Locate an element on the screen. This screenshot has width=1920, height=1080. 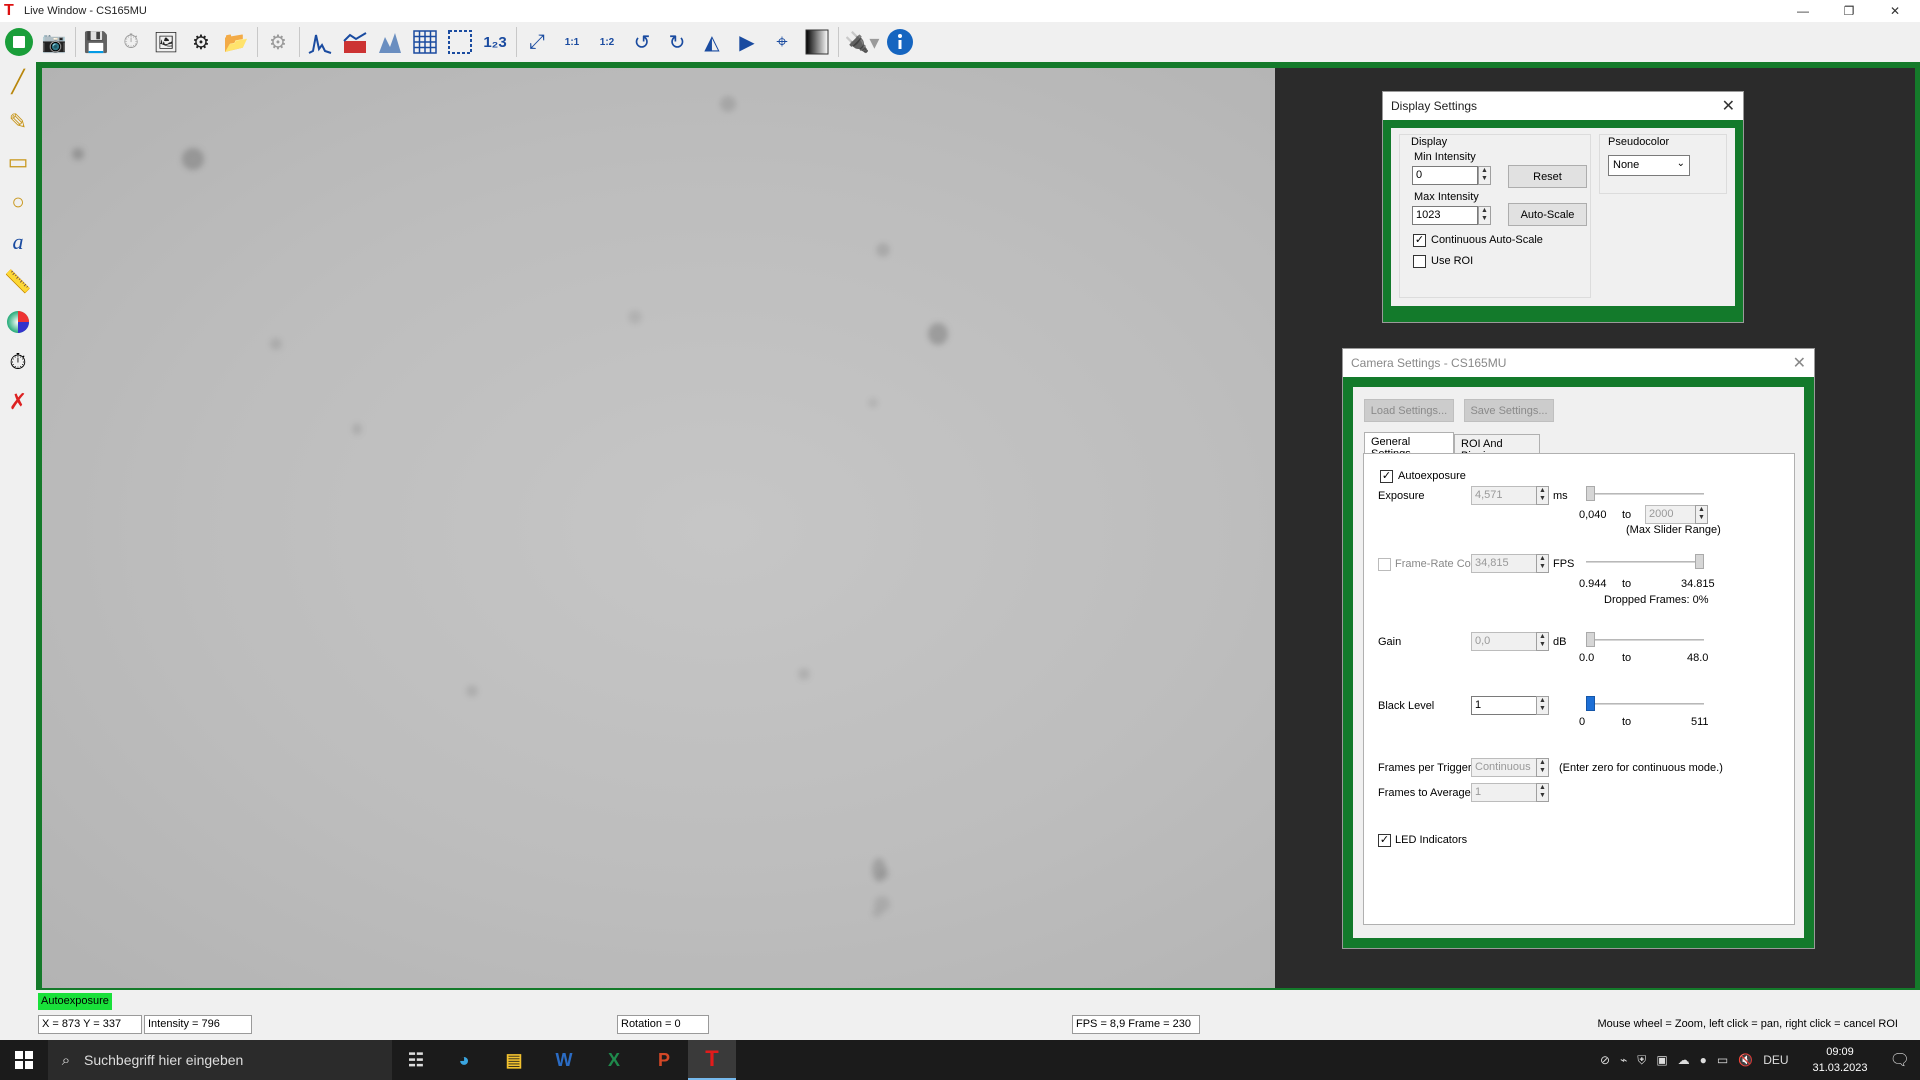
fit-to-window-icon: ⤢ is located at coordinates (537, 42).